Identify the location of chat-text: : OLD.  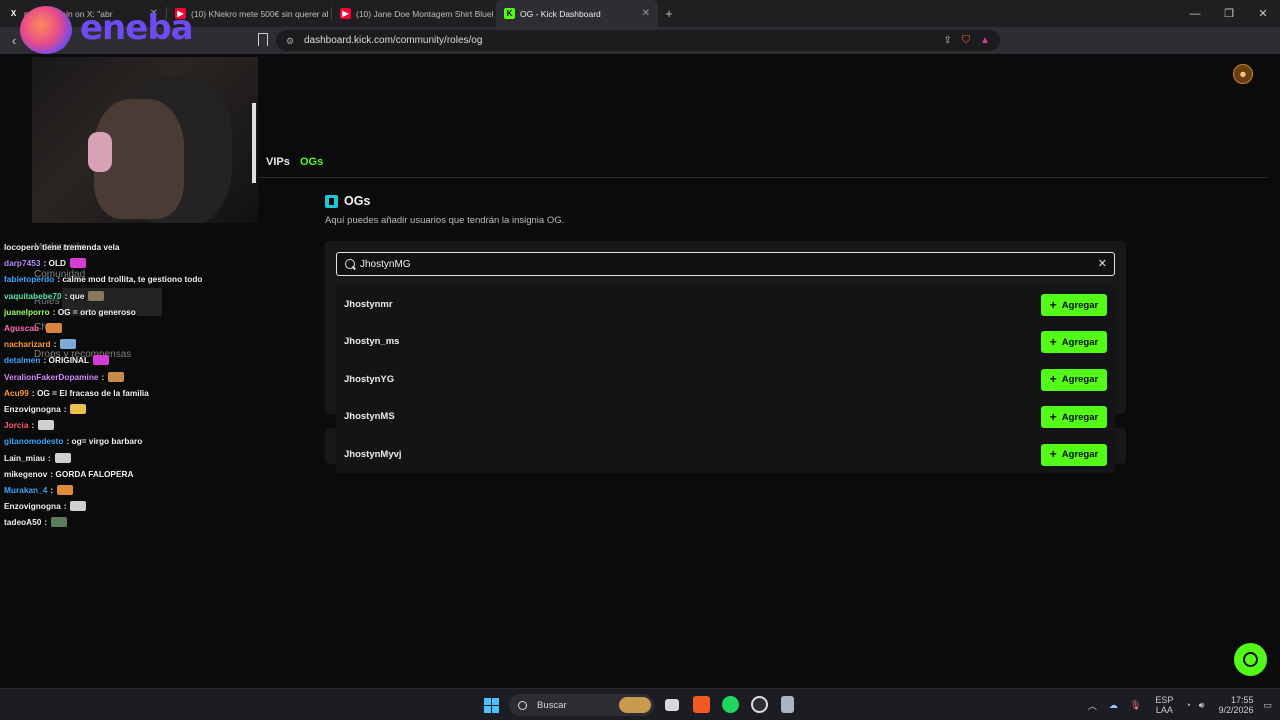
(55, 263).